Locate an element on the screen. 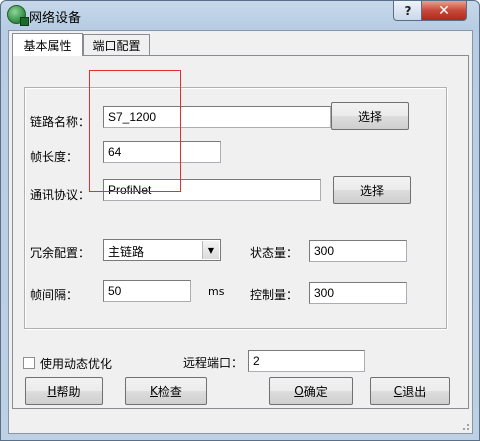 This screenshot has width=480, height=441. help-button-label: 帮助 is located at coordinates (68, 391).